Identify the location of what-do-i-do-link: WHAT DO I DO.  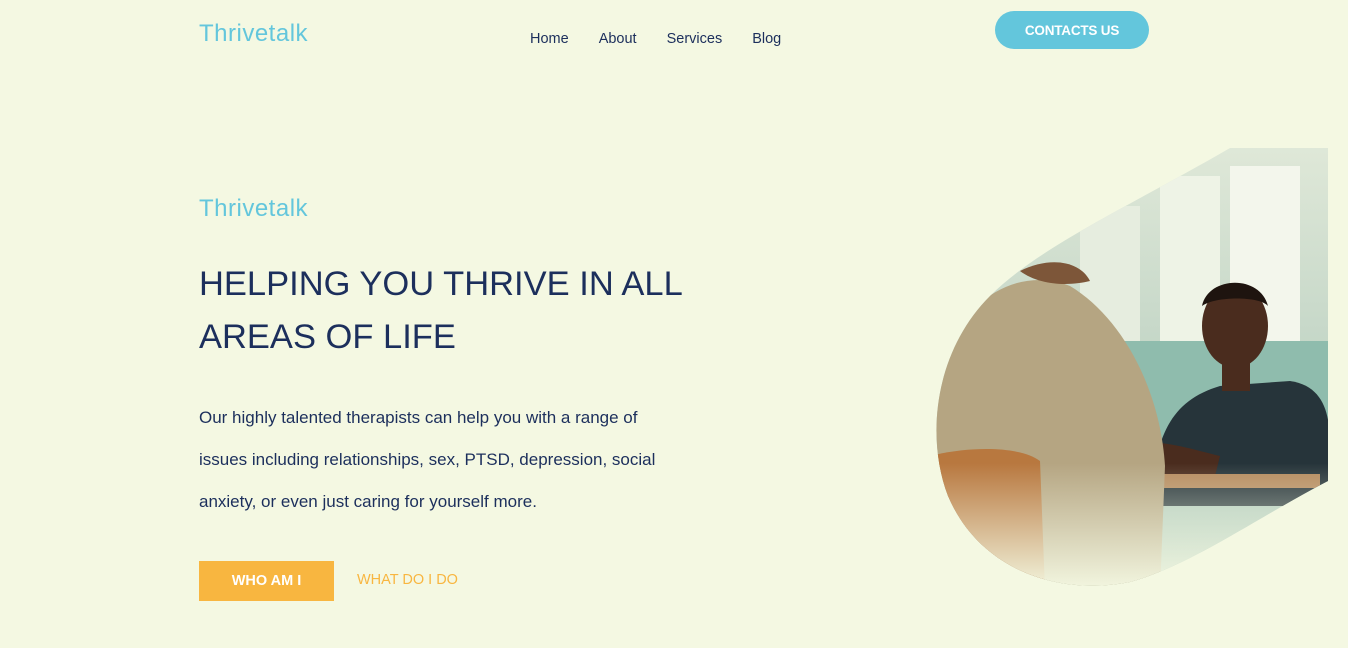
(407, 580).